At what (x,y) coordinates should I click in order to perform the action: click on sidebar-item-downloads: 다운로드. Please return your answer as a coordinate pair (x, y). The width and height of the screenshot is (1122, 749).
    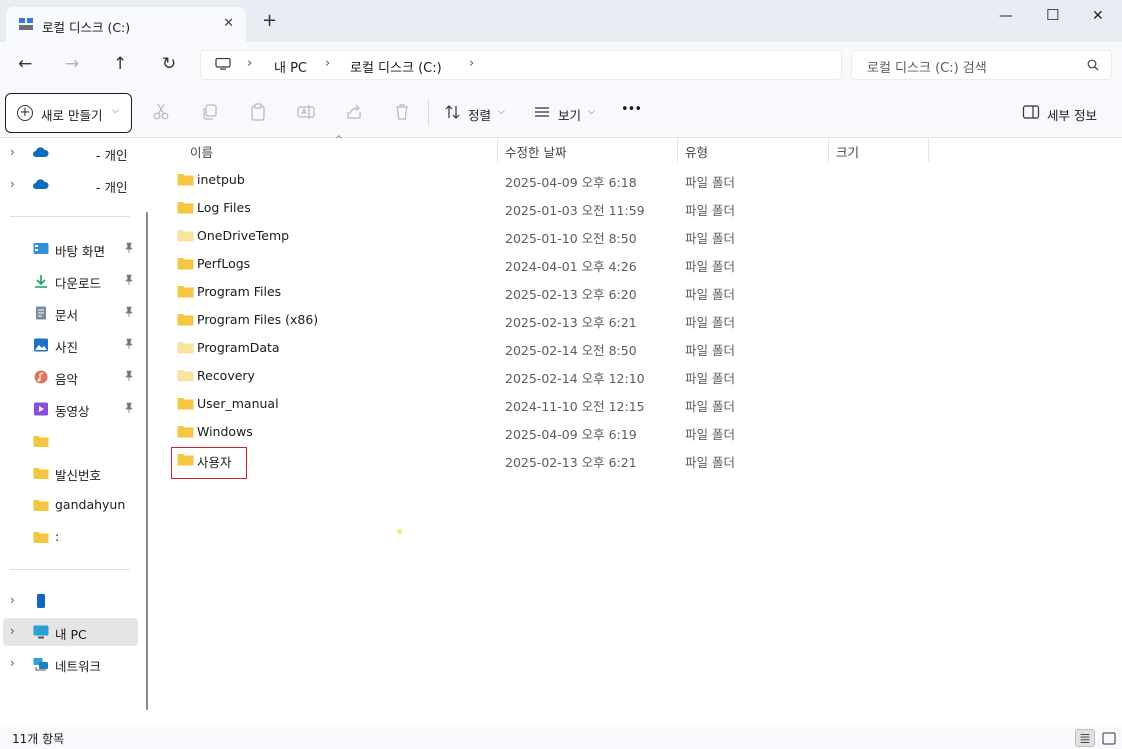
    Looking at the image, I should click on (70, 281).